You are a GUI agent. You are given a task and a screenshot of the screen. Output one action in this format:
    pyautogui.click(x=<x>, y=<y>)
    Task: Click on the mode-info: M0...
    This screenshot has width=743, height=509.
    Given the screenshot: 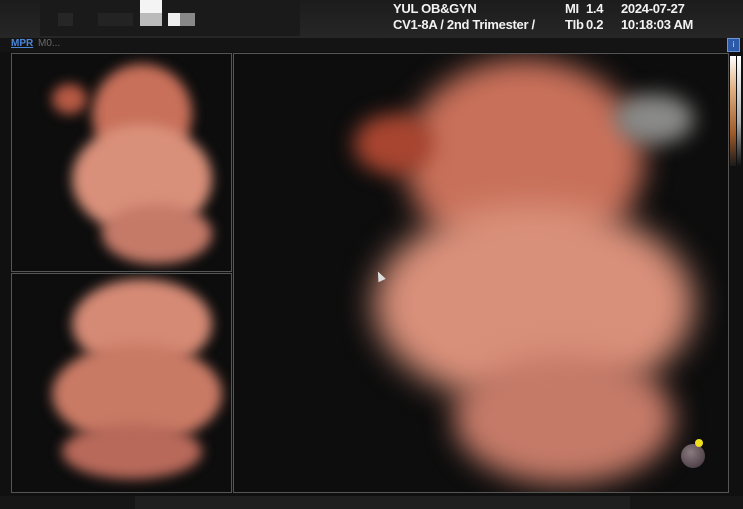 What is the action you would take?
    pyautogui.click(x=49, y=43)
    